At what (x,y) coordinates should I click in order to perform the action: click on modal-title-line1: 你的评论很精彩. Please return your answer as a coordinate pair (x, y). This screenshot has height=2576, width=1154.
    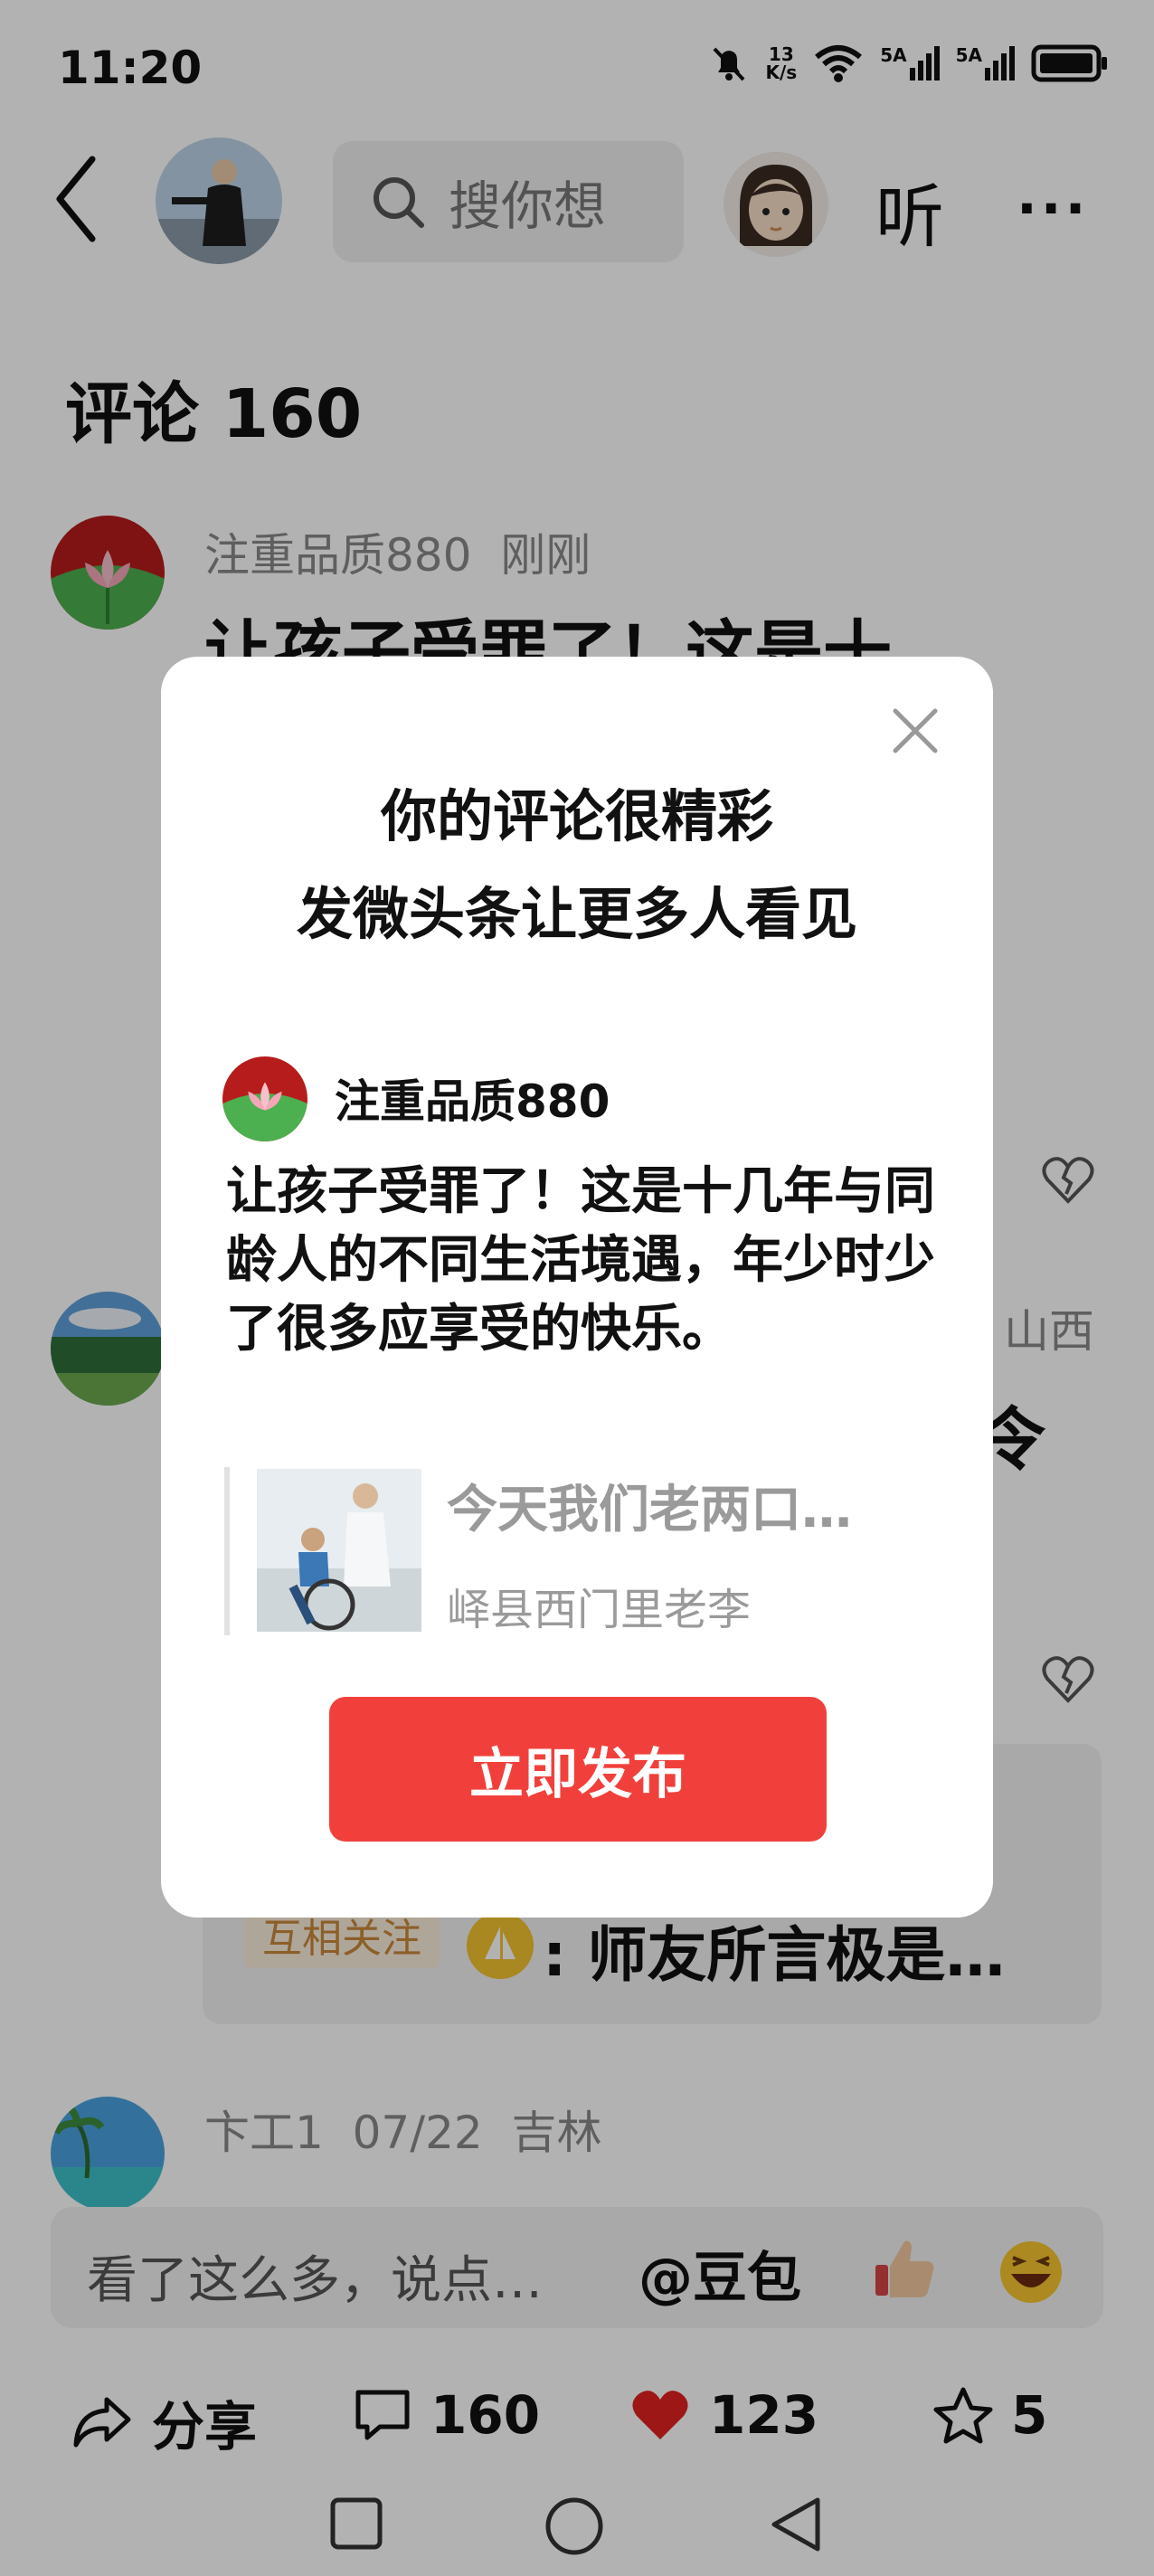
    Looking at the image, I should click on (576, 816).